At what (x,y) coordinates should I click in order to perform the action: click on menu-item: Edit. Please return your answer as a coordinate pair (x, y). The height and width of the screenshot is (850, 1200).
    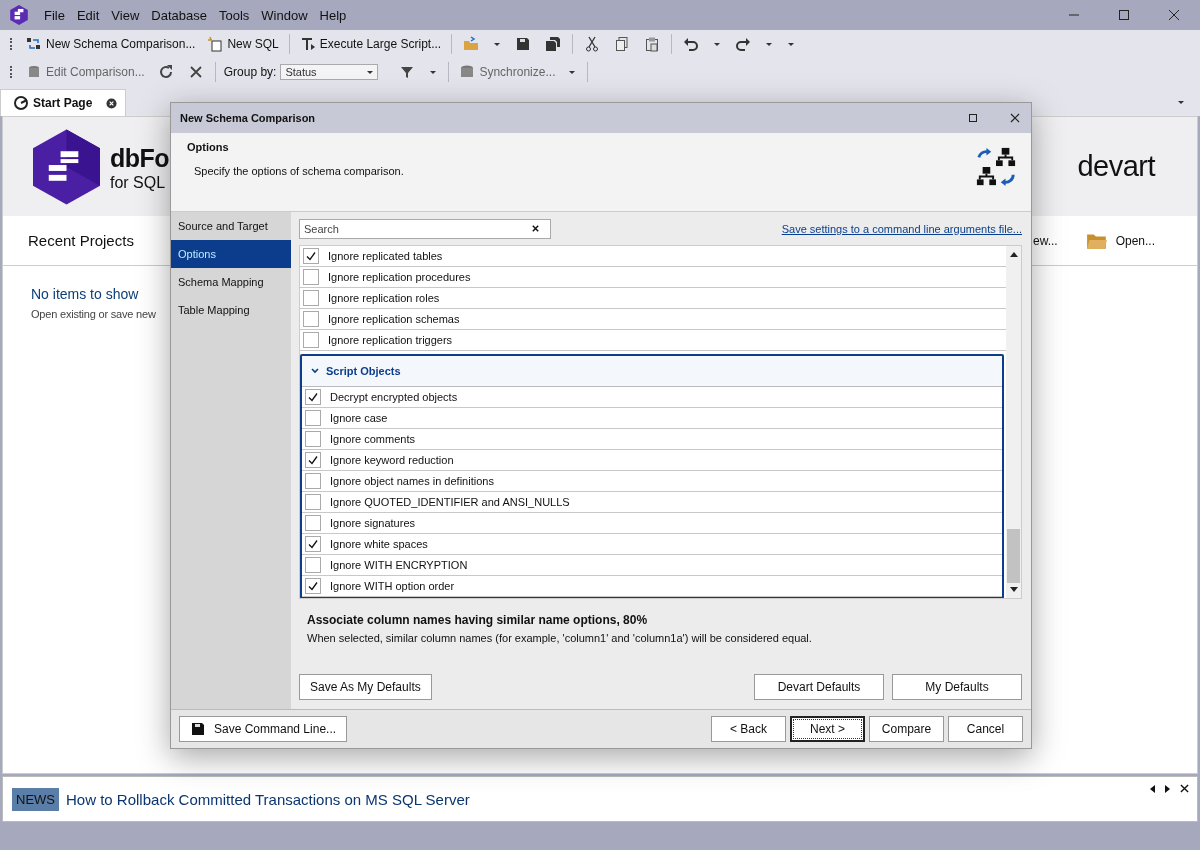
    Looking at the image, I should click on (88, 15).